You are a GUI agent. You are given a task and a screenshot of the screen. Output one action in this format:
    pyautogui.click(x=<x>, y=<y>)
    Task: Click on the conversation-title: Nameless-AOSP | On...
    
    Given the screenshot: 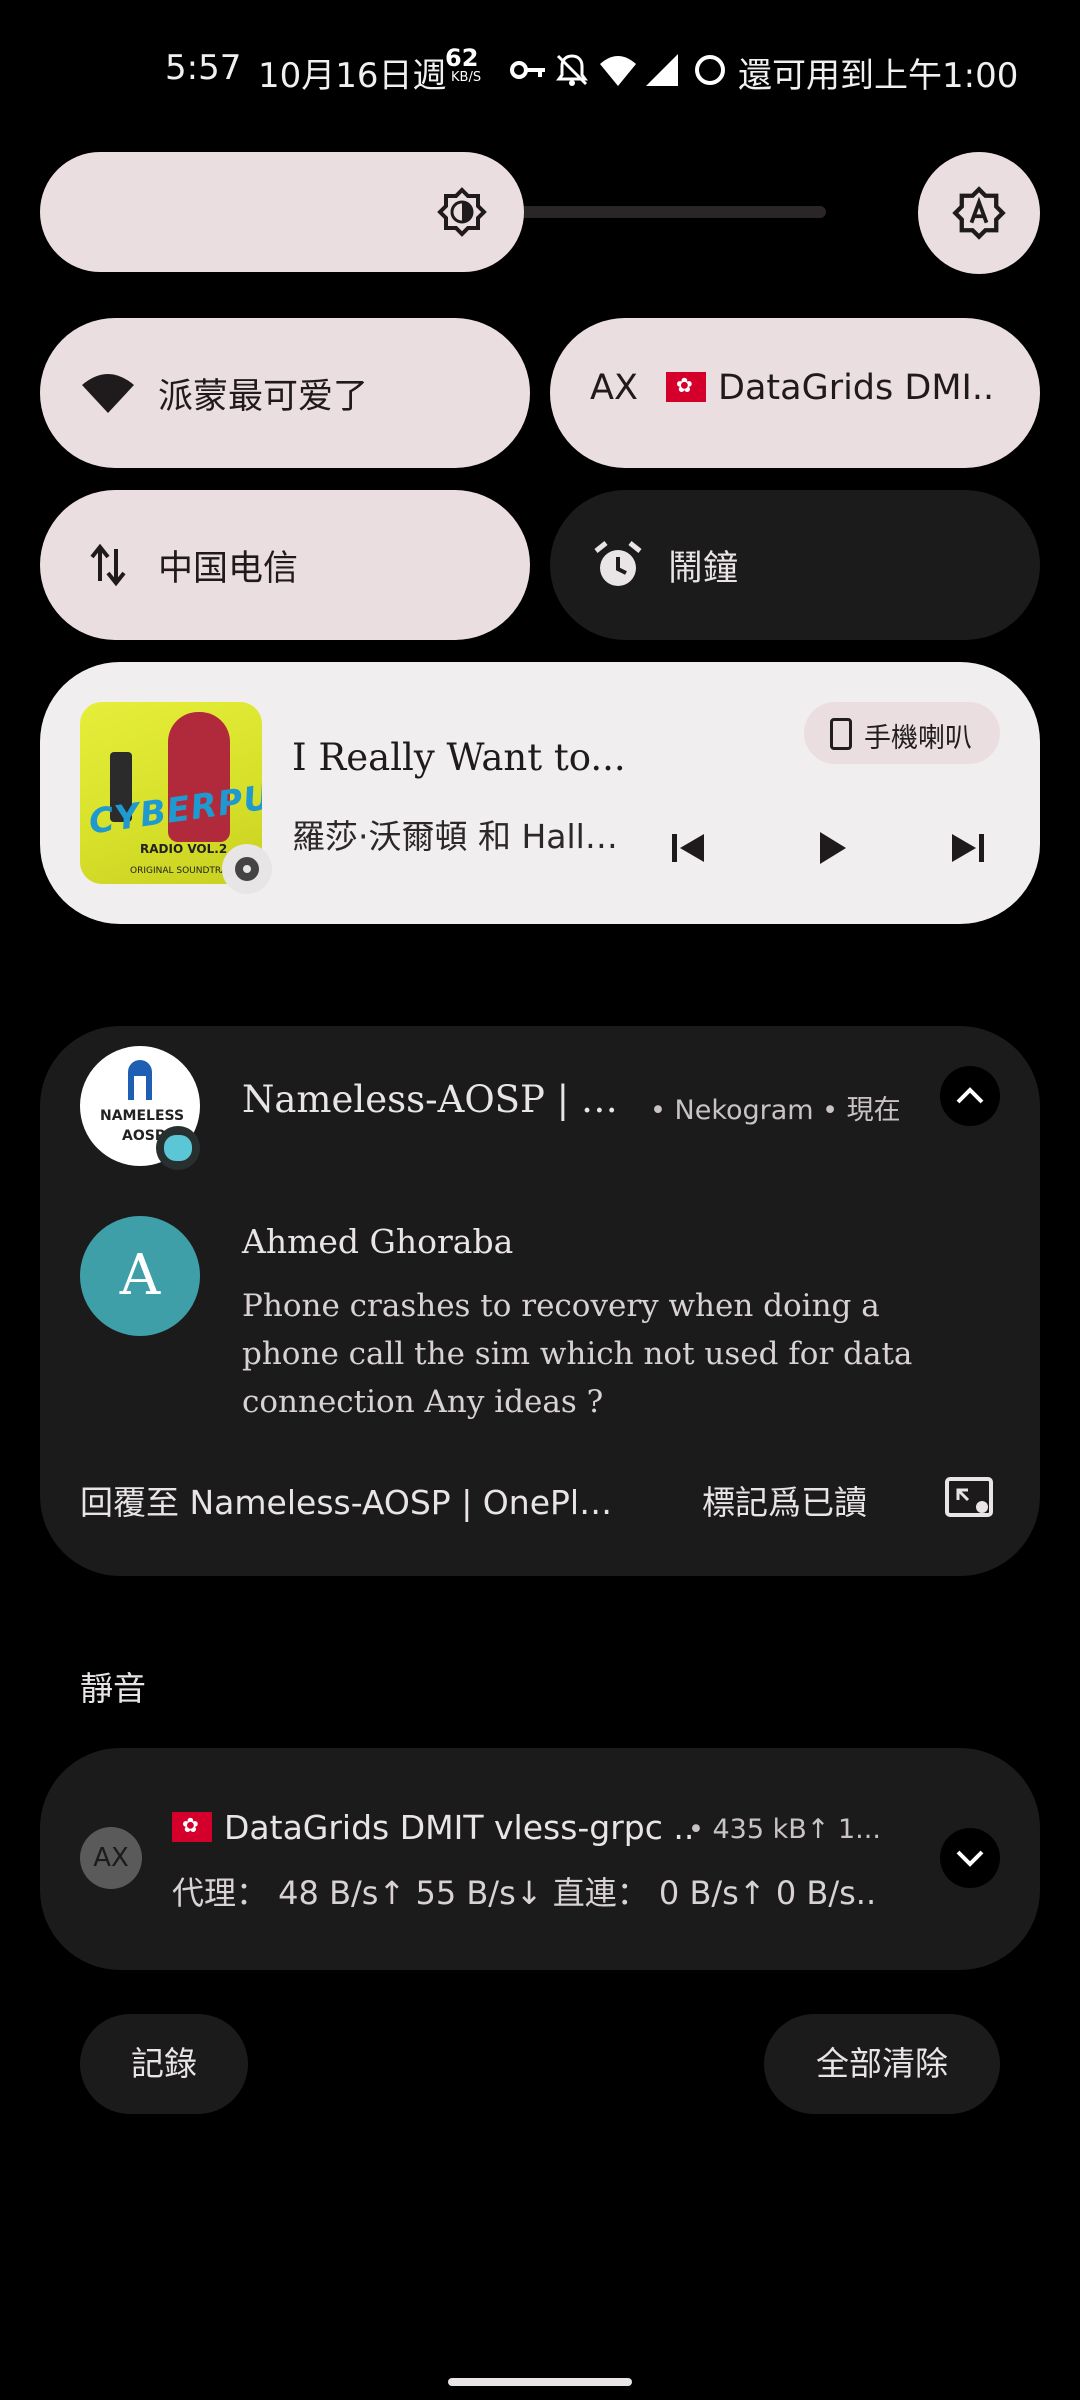 What is the action you would take?
    pyautogui.click(x=442, y=1099)
    